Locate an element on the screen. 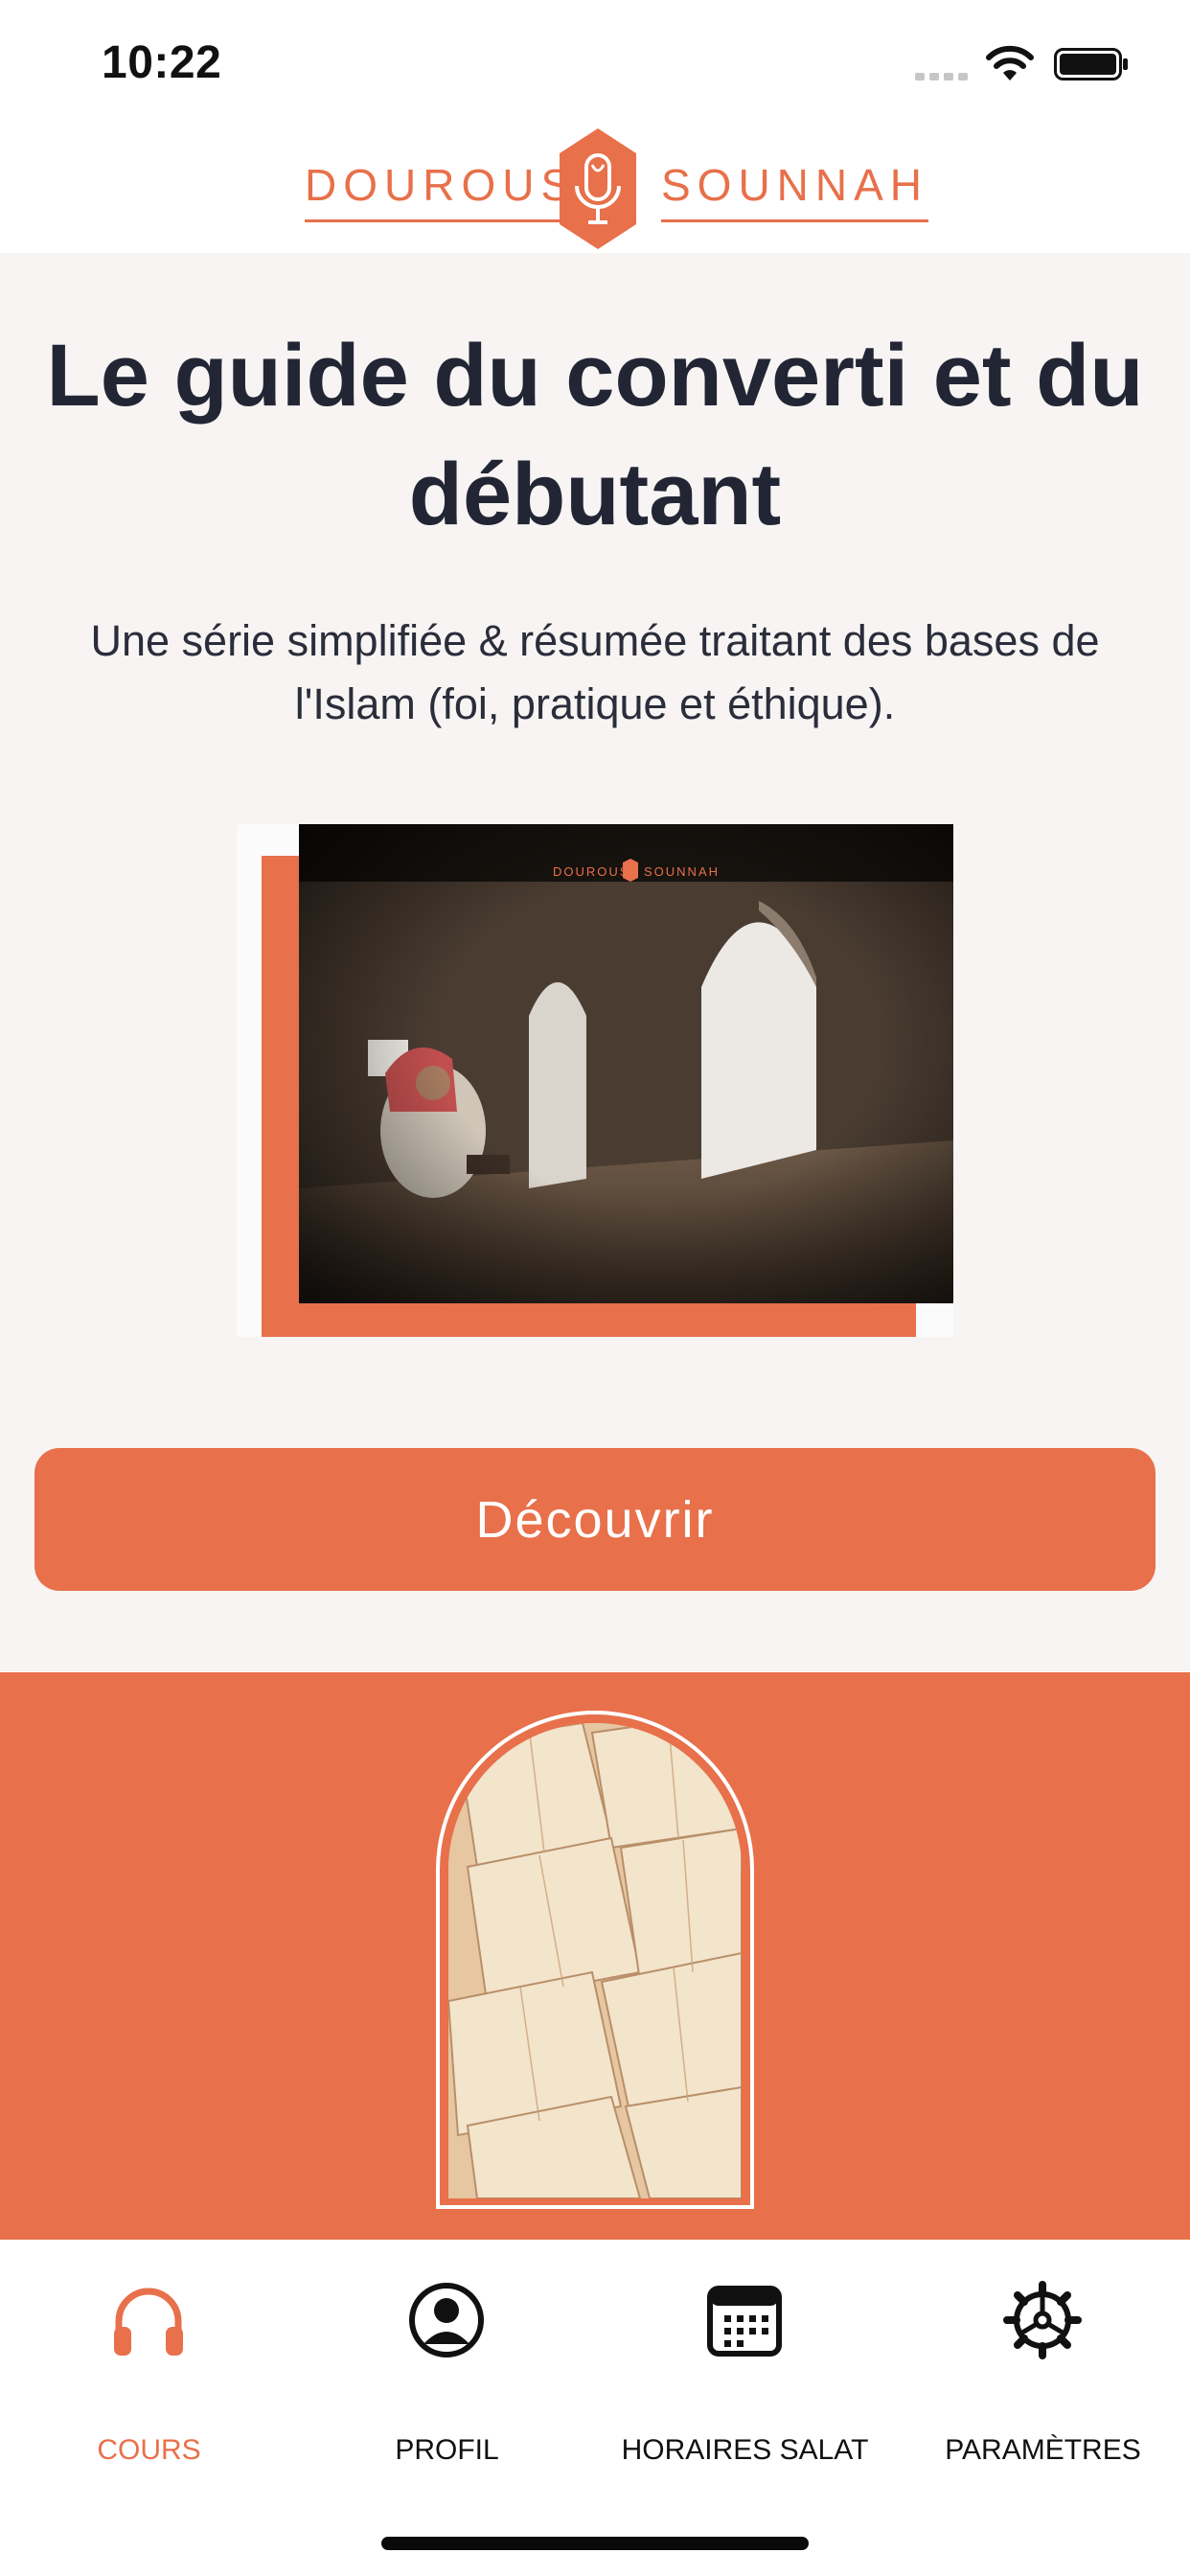  tab-label-horaires-salat: HORAIRES SALAT is located at coordinates (745, 2450).